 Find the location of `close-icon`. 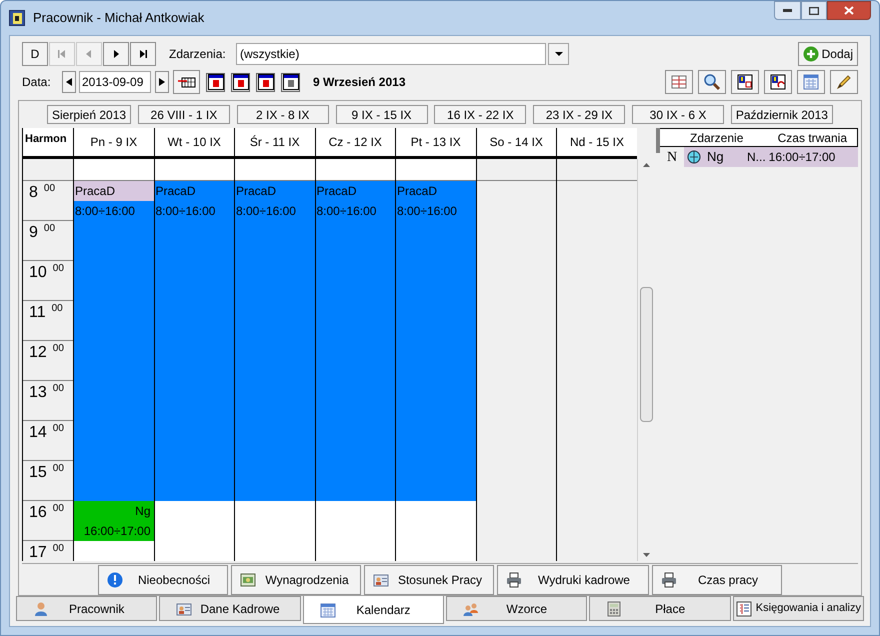

close-icon is located at coordinates (849, 10).